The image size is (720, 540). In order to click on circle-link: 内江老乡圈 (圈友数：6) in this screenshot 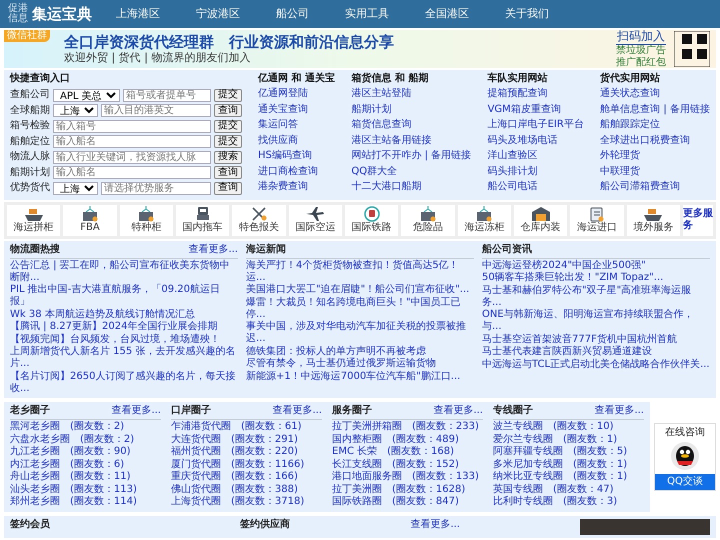, I will do `click(85, 464)`.